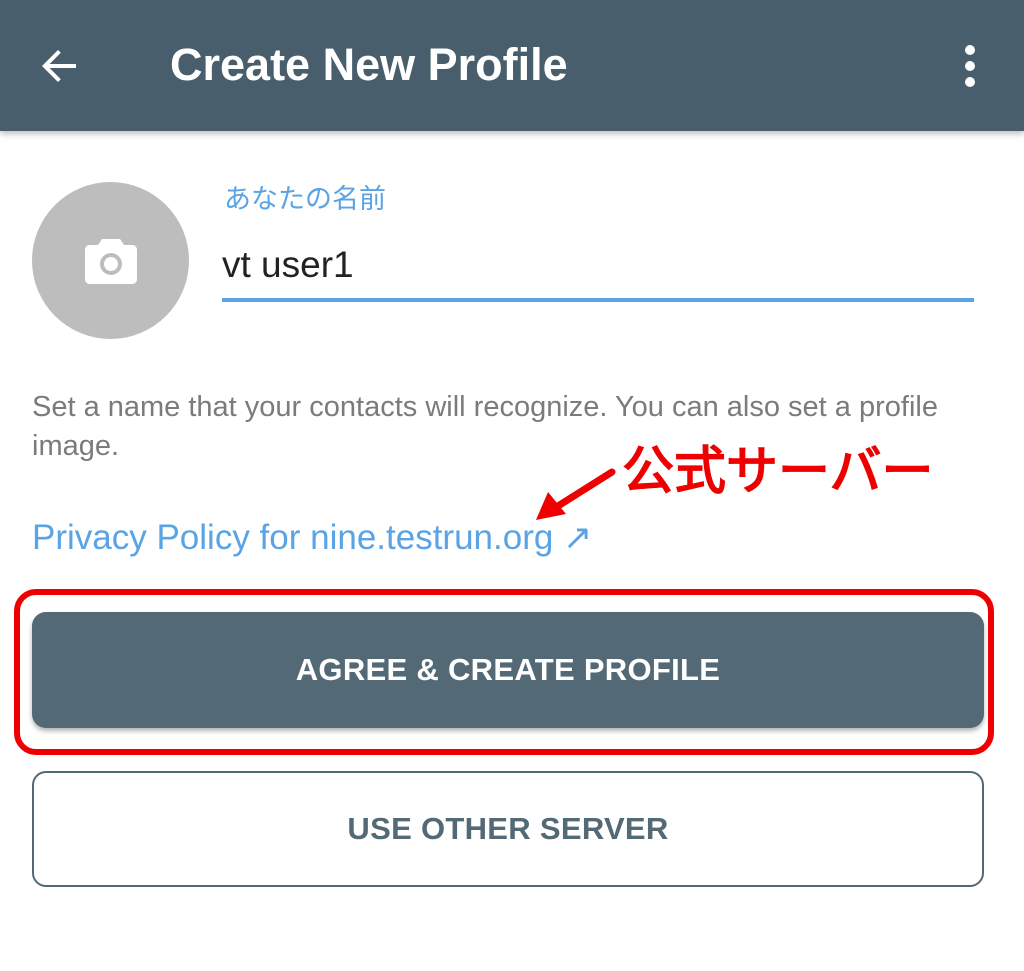  I want to click on app-bar: Create New Profile, so click(512, 65).